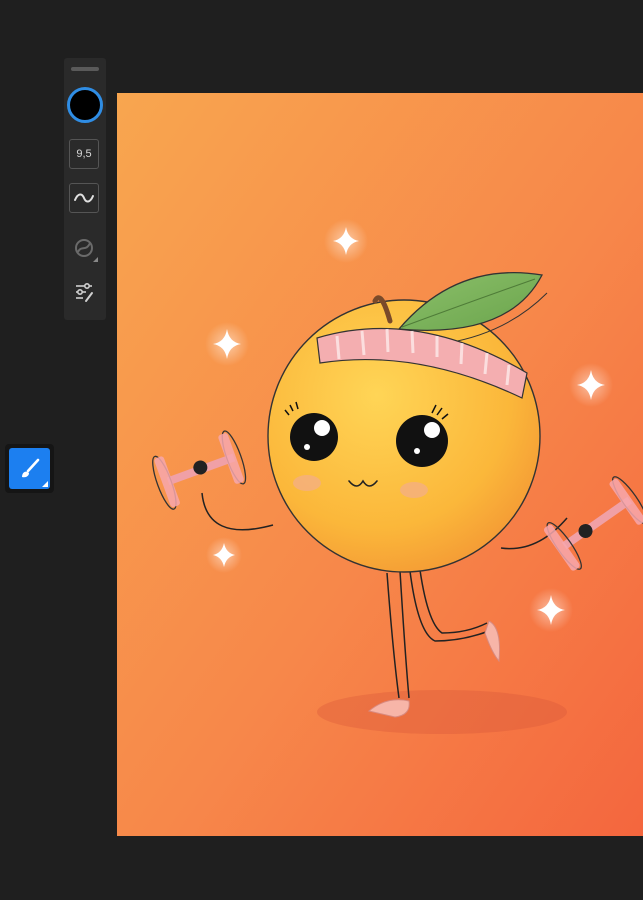 This screenshot has height=900, width=643. I want to click on brush-size-field: 9,5, so click(84, 154).